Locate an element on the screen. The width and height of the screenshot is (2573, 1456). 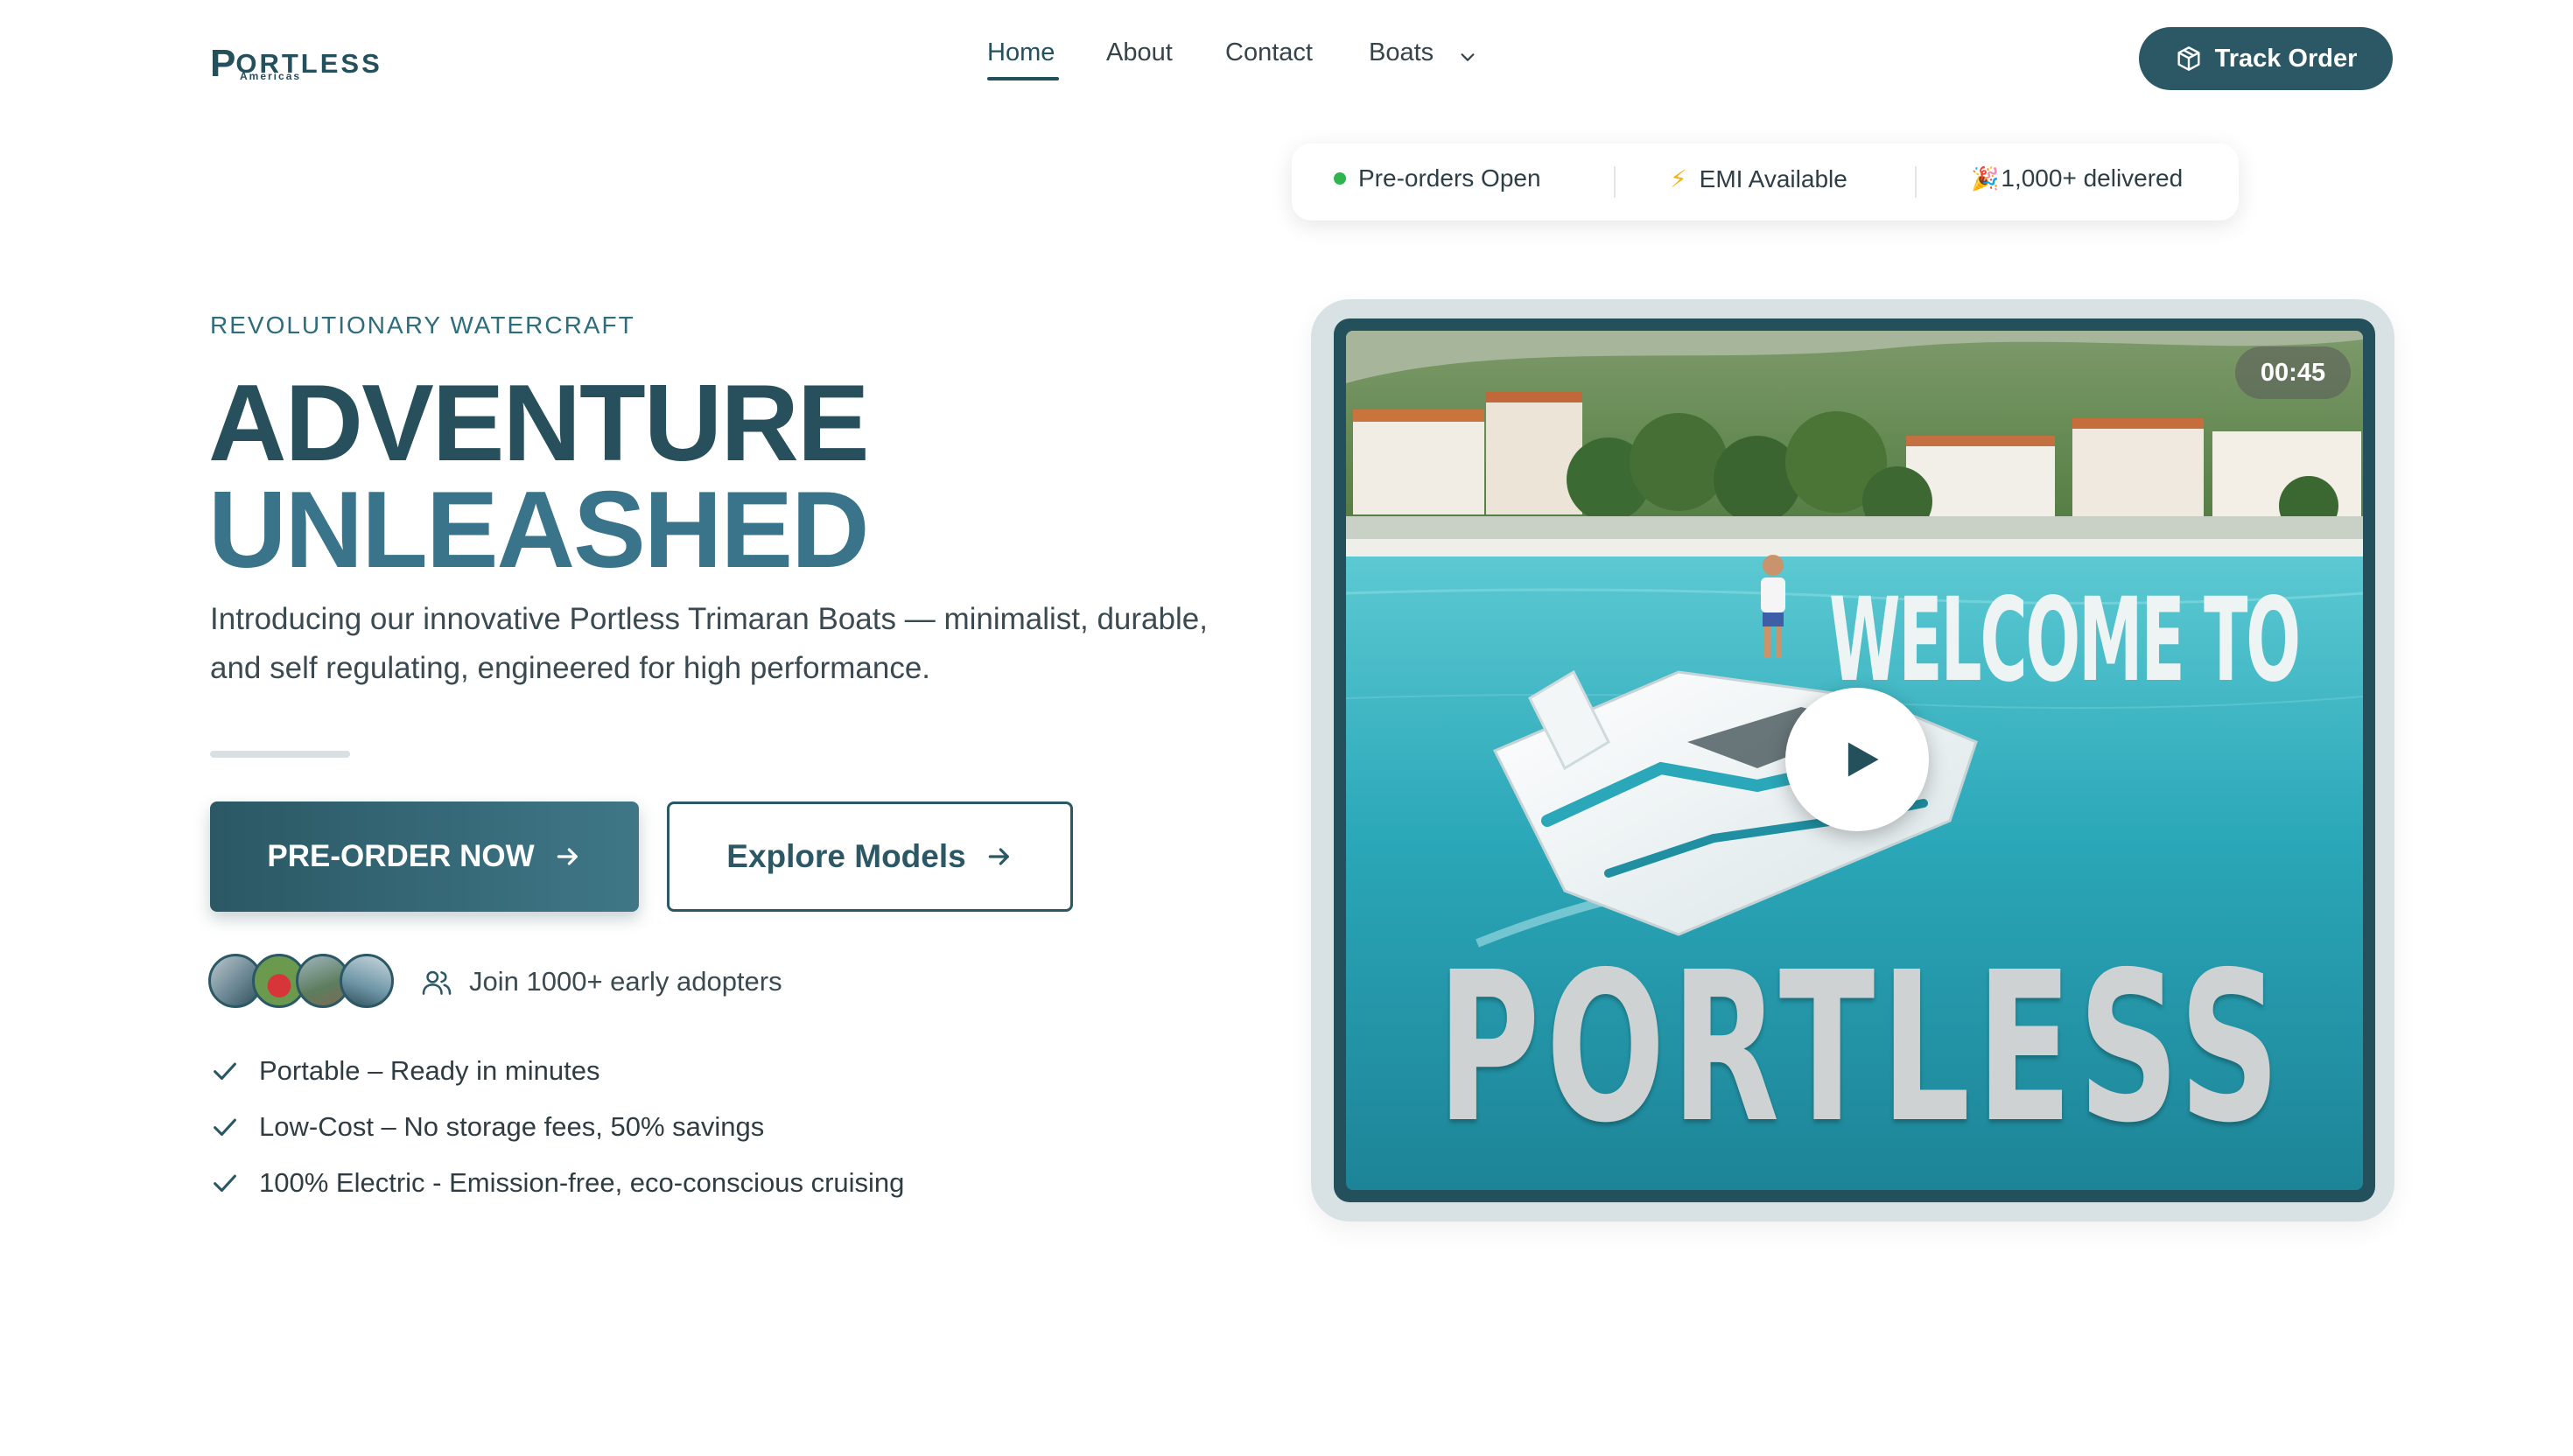
hero-eyebrow: REVOLUTIONARY WATERCRAFT is located at coordinates (422, 325).